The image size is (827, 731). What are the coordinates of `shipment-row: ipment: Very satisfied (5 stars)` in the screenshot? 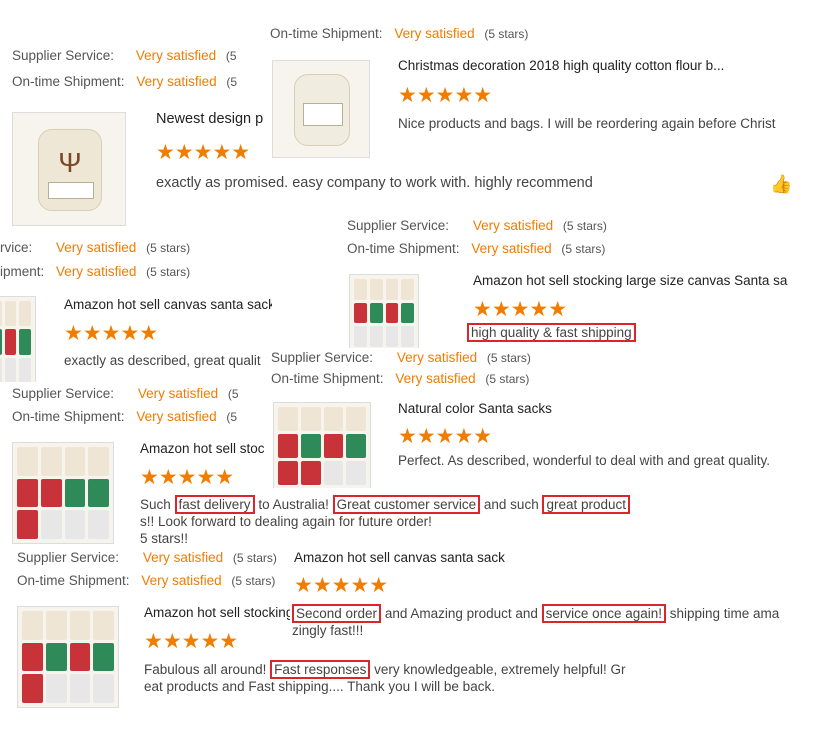 It's located at (95, 271).